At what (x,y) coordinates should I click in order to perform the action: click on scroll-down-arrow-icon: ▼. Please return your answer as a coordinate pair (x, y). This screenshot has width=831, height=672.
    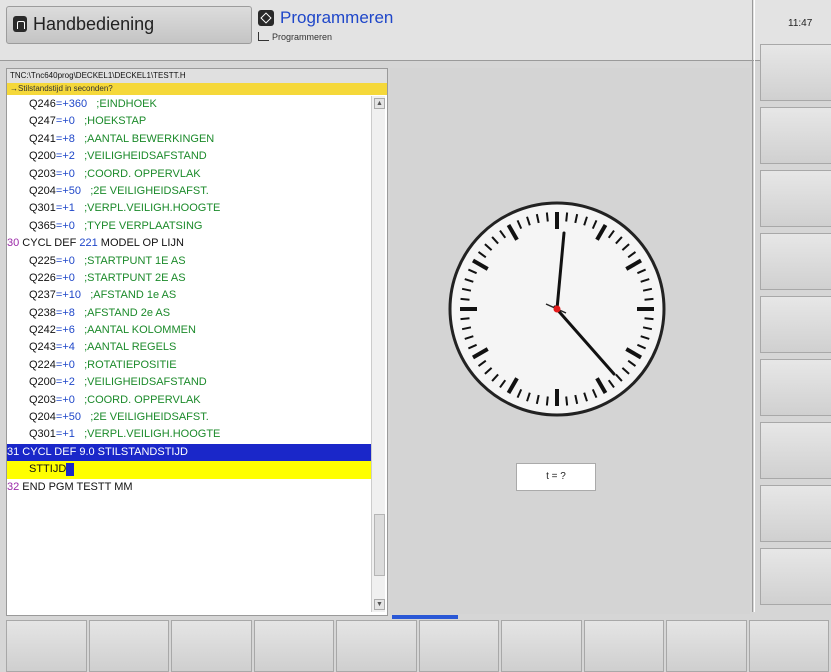
    Looking at the image, I should click on (379, 604).